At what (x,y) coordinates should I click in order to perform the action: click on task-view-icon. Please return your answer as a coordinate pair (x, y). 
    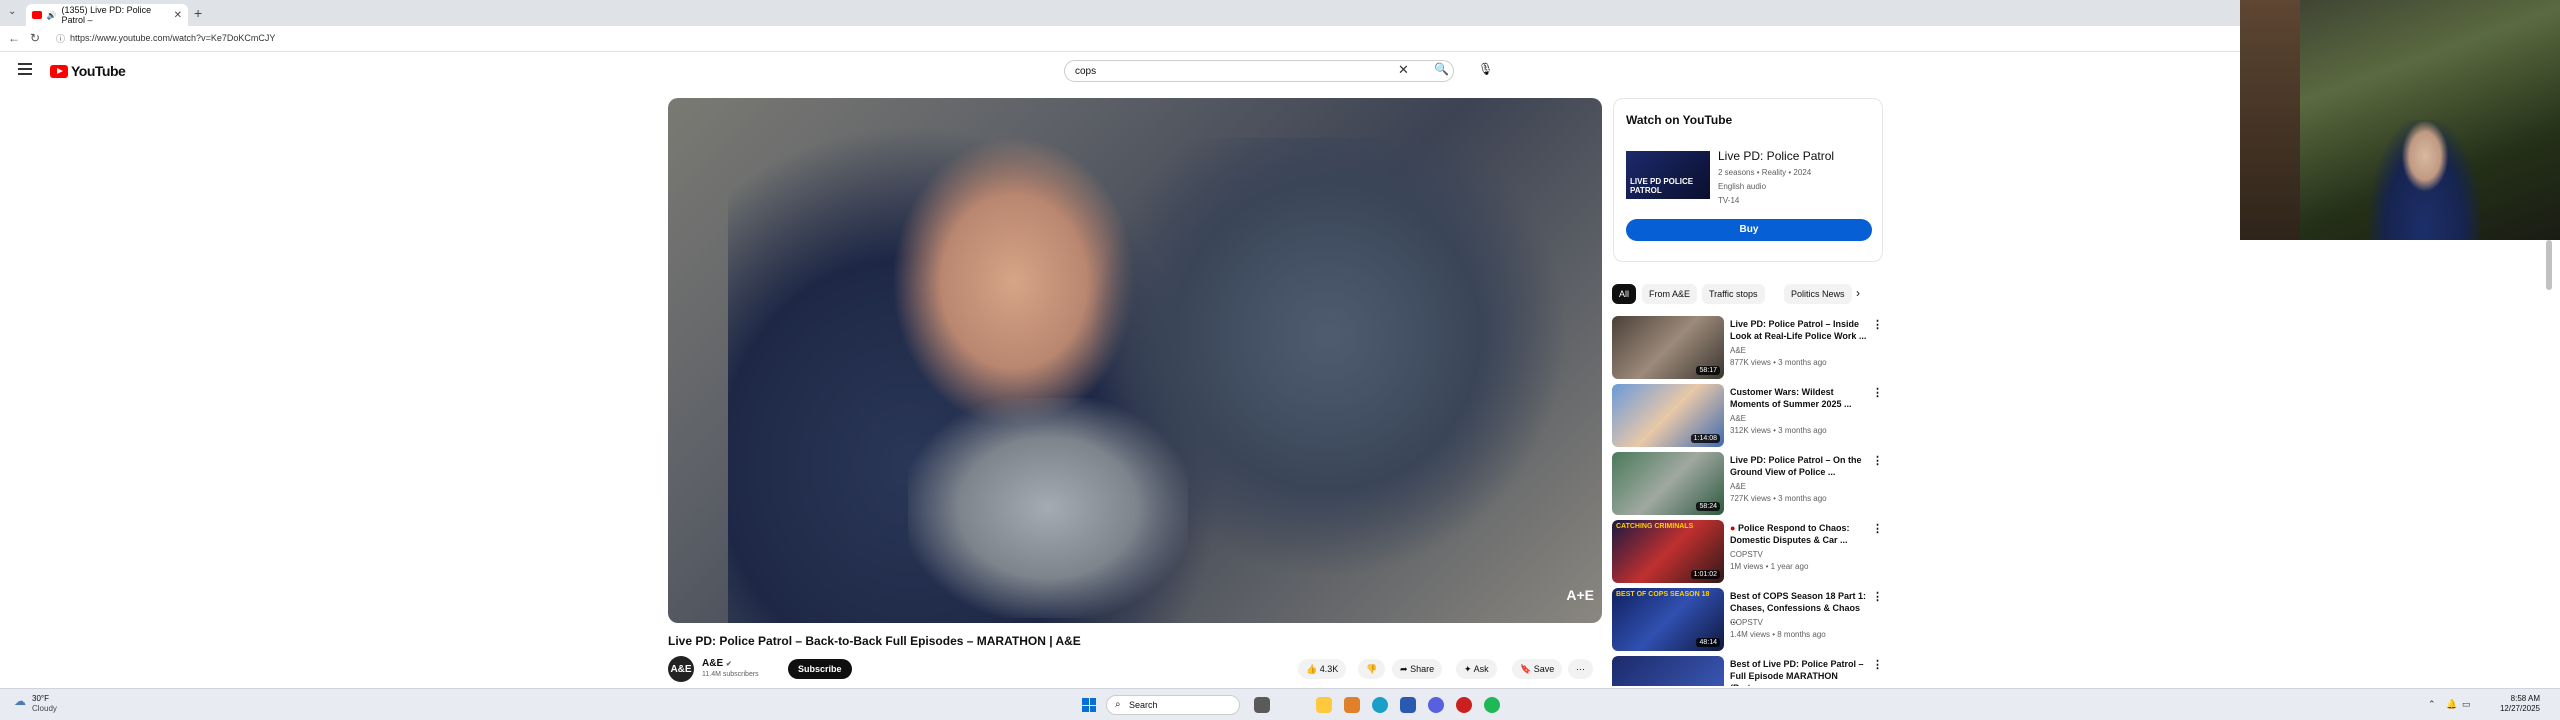
    Looking at the image, I should click on (1262, 705).